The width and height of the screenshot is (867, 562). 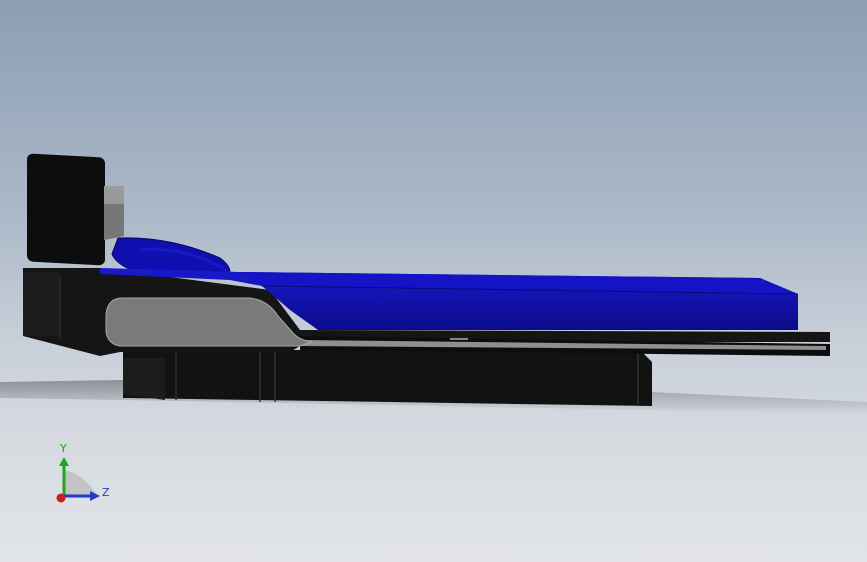 I want to click on y-axis-label: Y, so click(x=63, y=448).